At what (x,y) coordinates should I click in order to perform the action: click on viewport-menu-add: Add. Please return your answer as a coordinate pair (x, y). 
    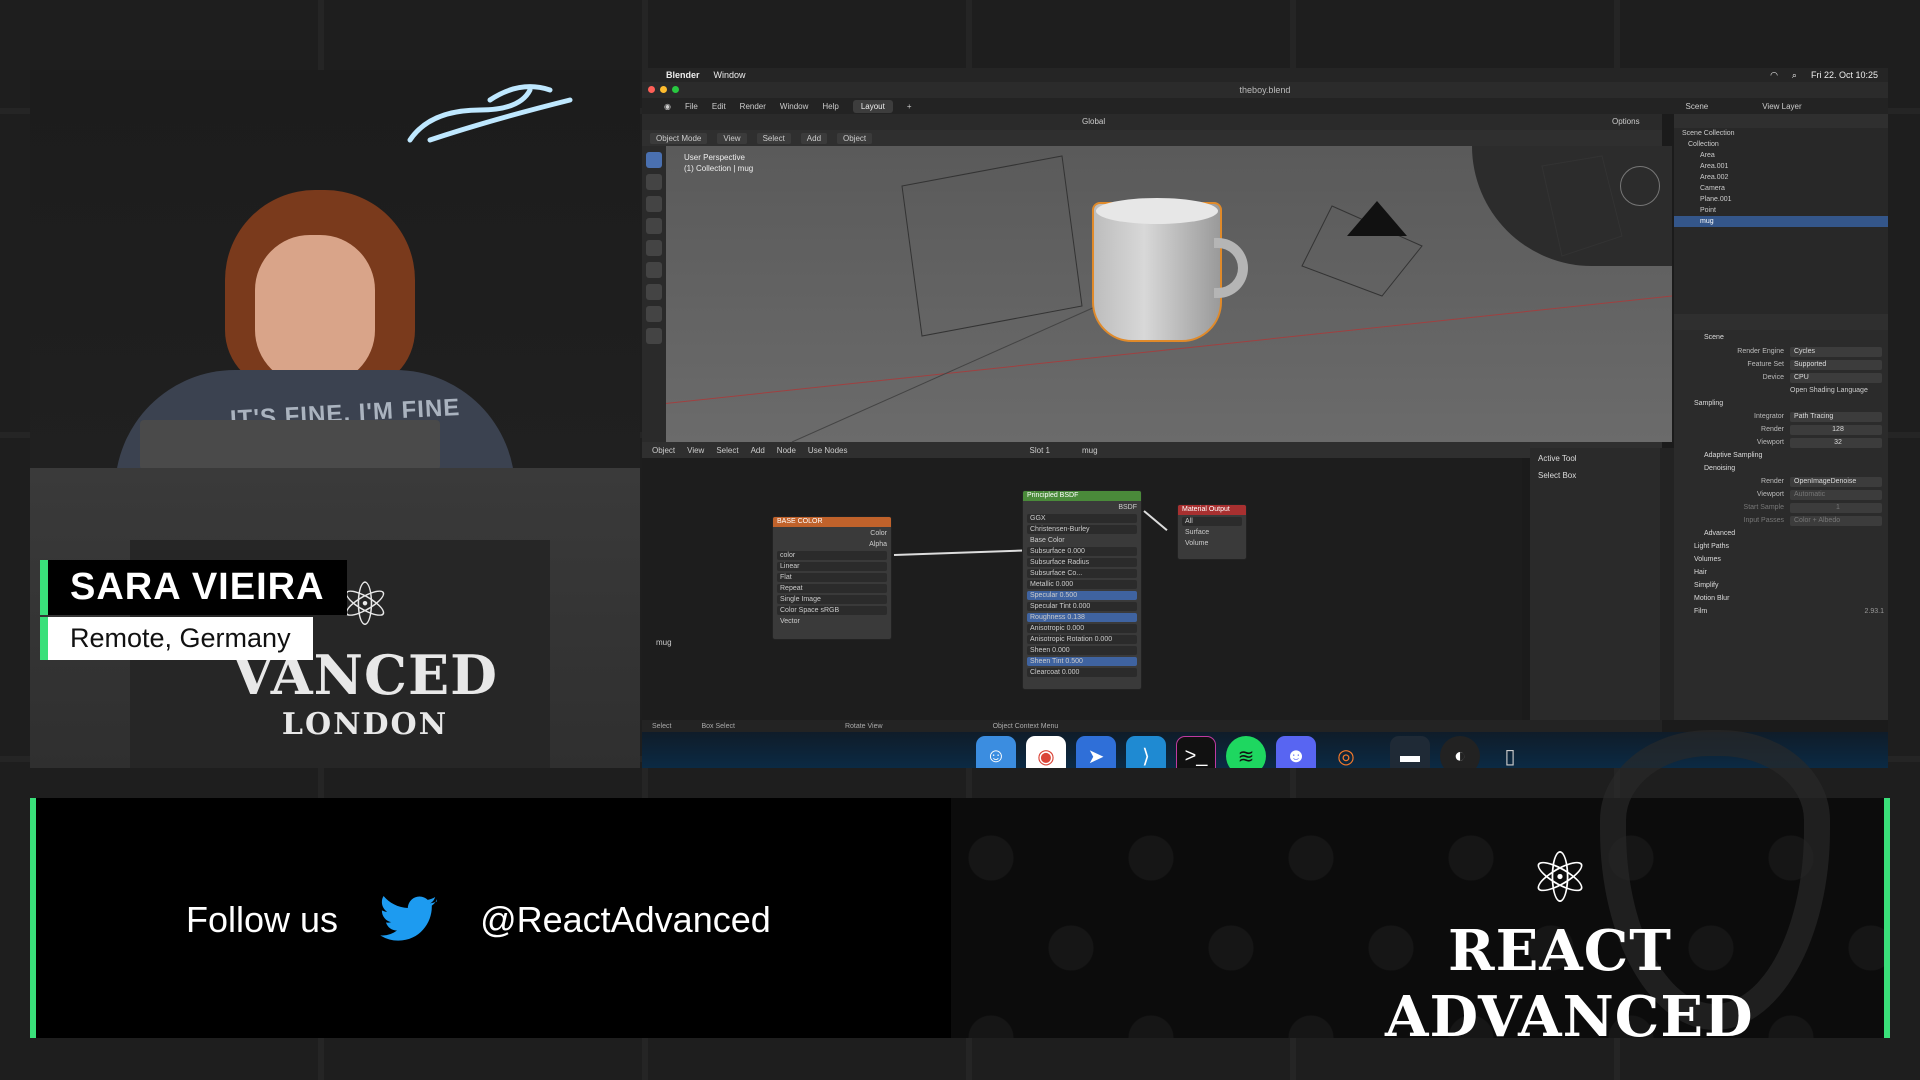
    Looking at the image, I should click on (814, 138).